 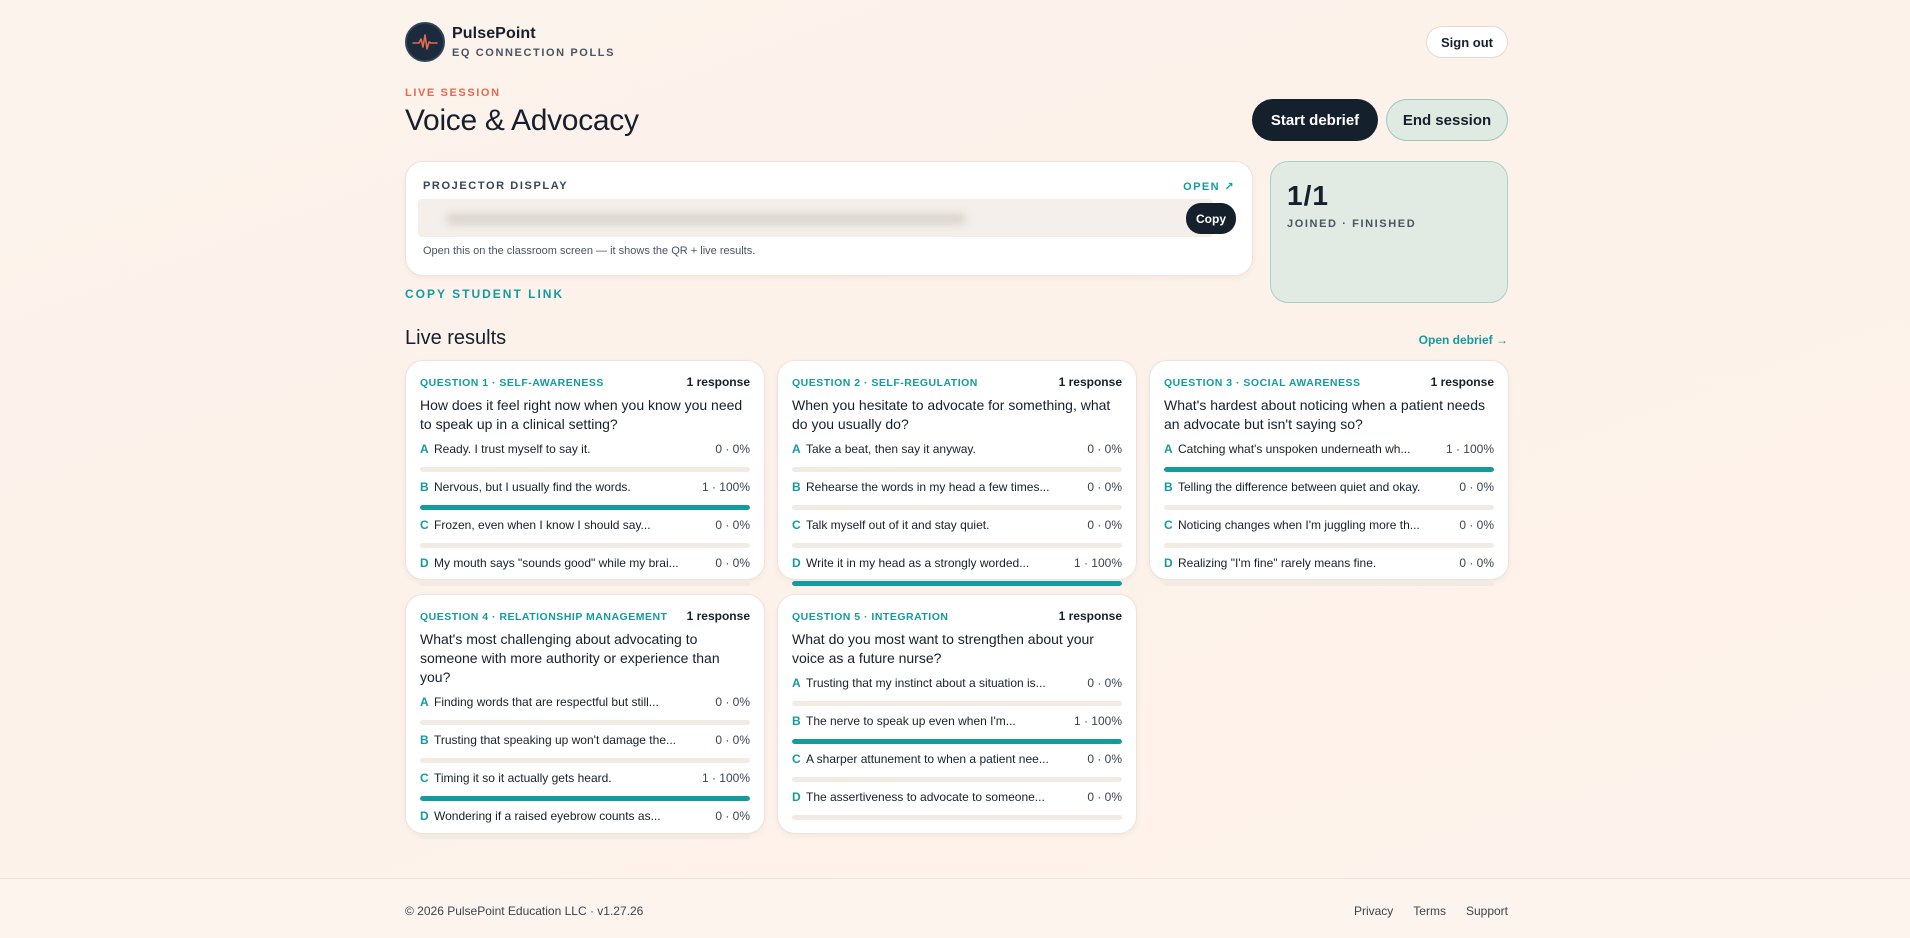 I want to click on support-link: Support, so click(x=1487, y=911).